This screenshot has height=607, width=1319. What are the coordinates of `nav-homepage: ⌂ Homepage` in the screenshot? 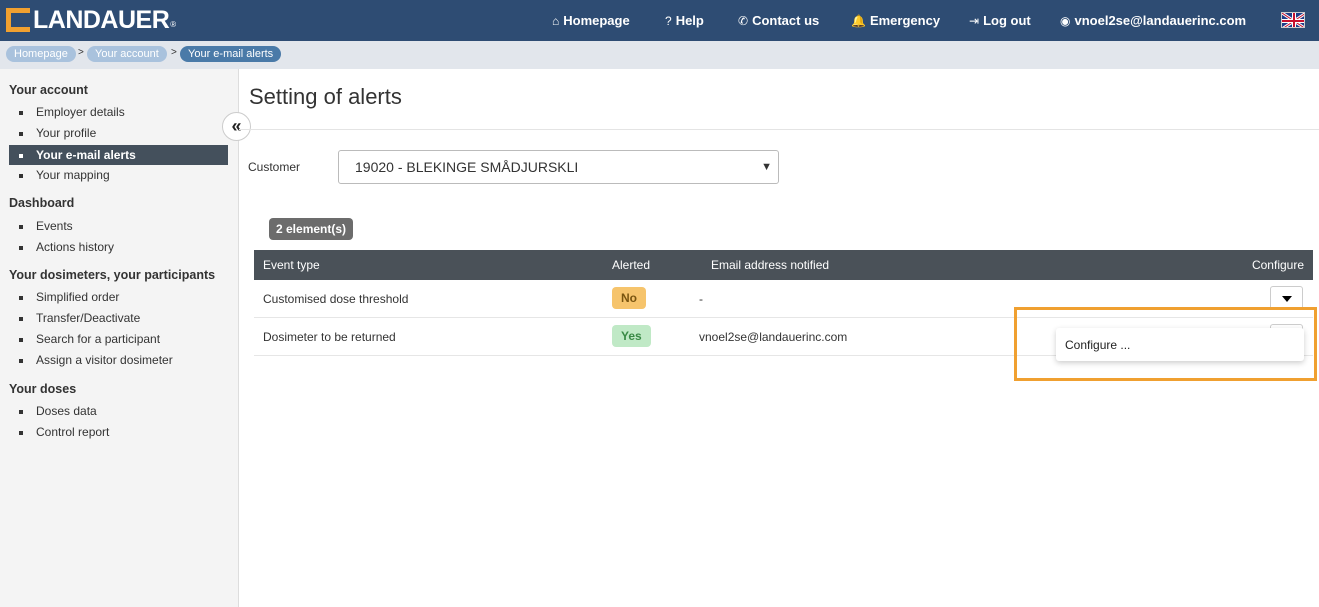 It's located at (591, 20).